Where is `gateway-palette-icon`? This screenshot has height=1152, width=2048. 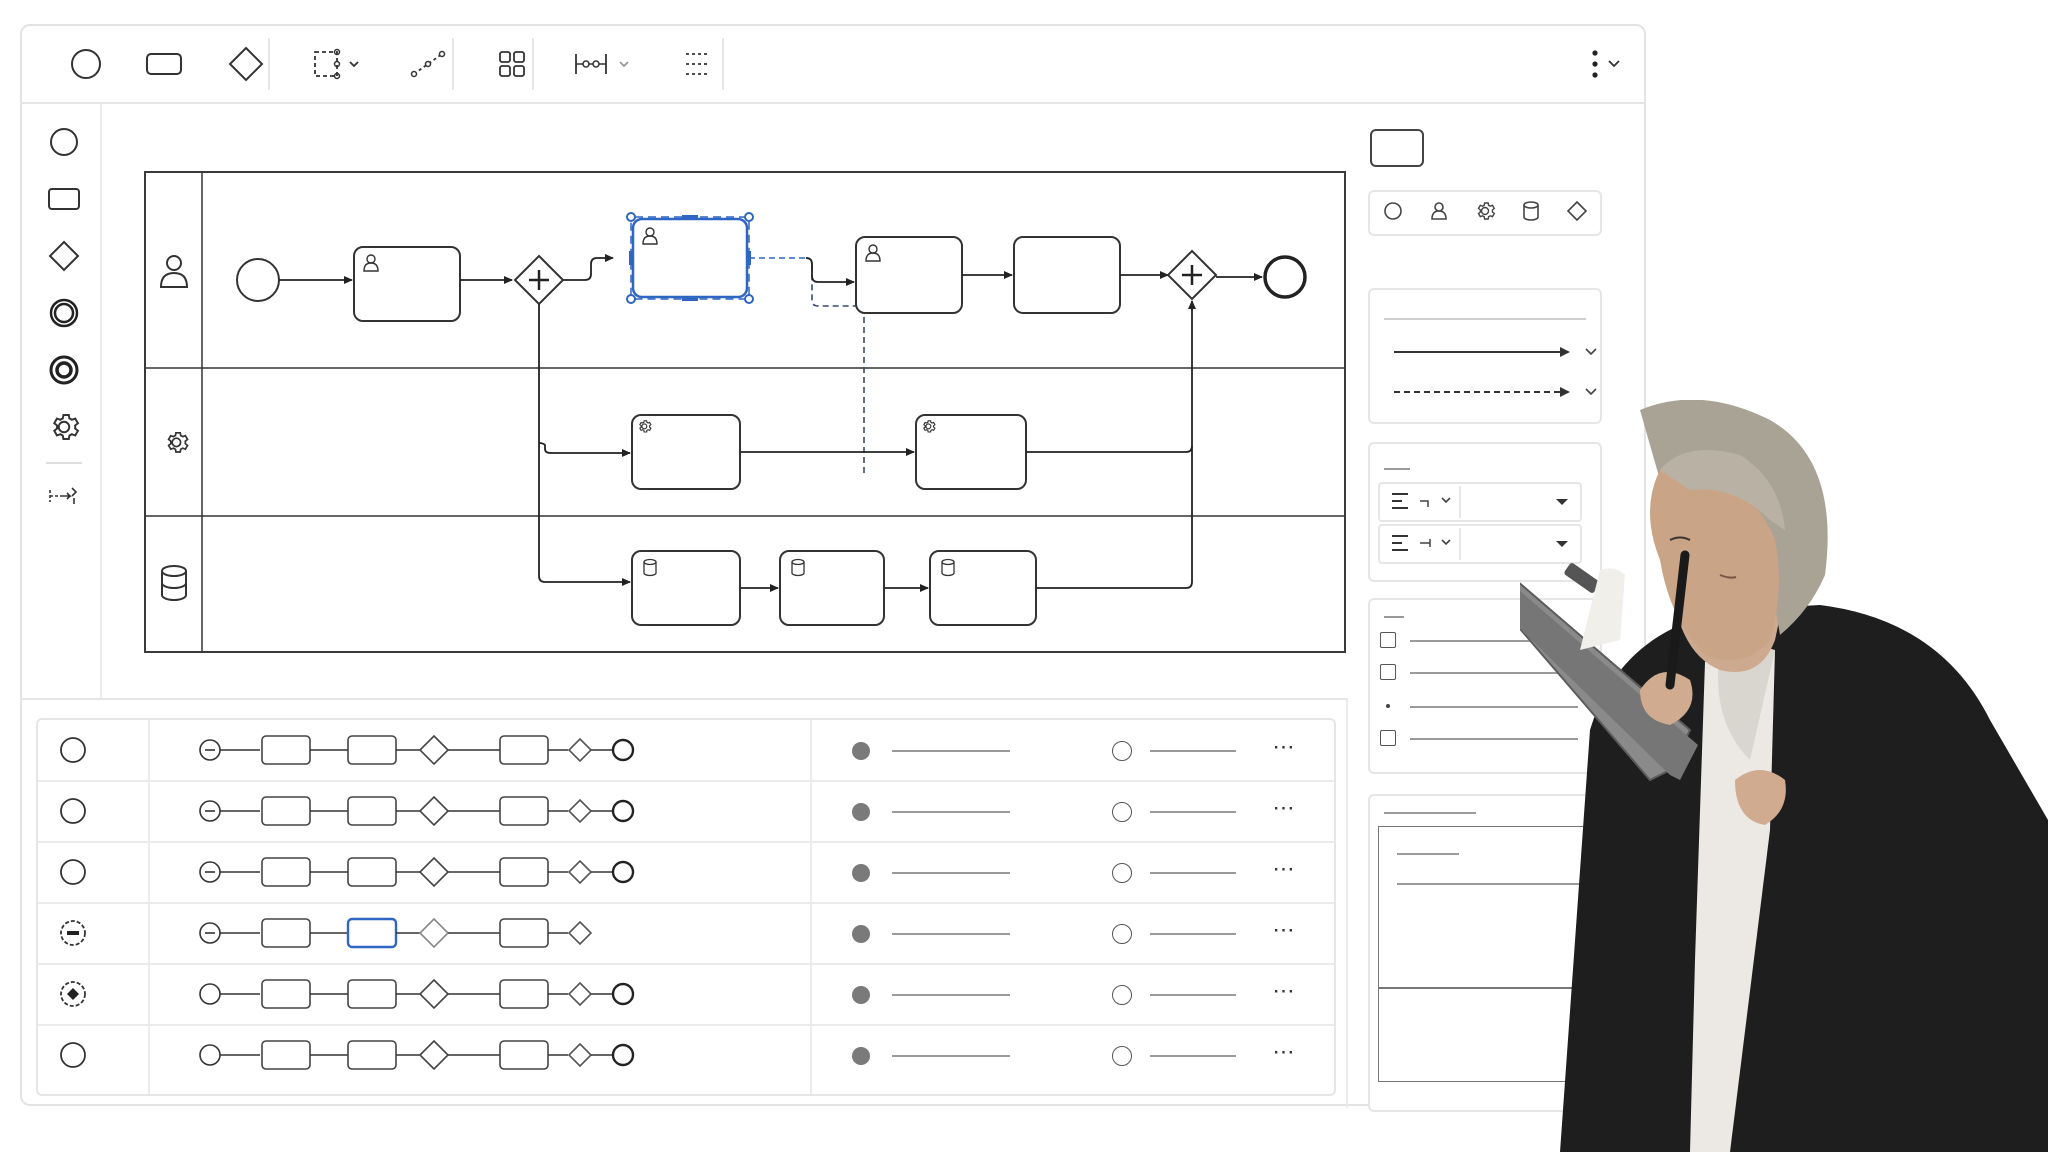 gateway-palette-icon is located at coordinates (64, 256).